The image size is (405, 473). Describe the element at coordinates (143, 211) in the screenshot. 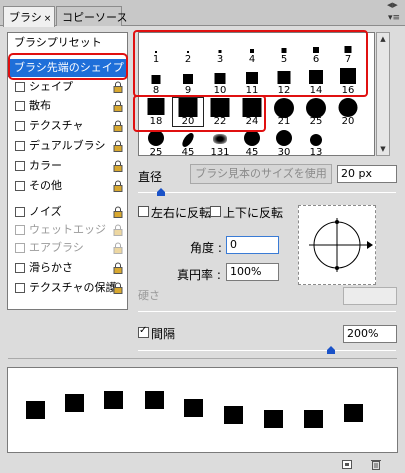

I see `flip-x-checkbox` at that location.